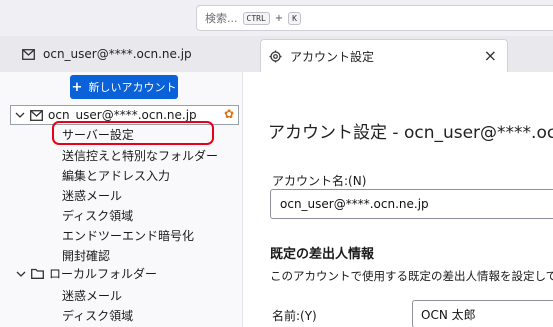 Image resolution: width=553 pixels, height=327 pixels. I want to click on k-key-hint: K, so click(294, 18).